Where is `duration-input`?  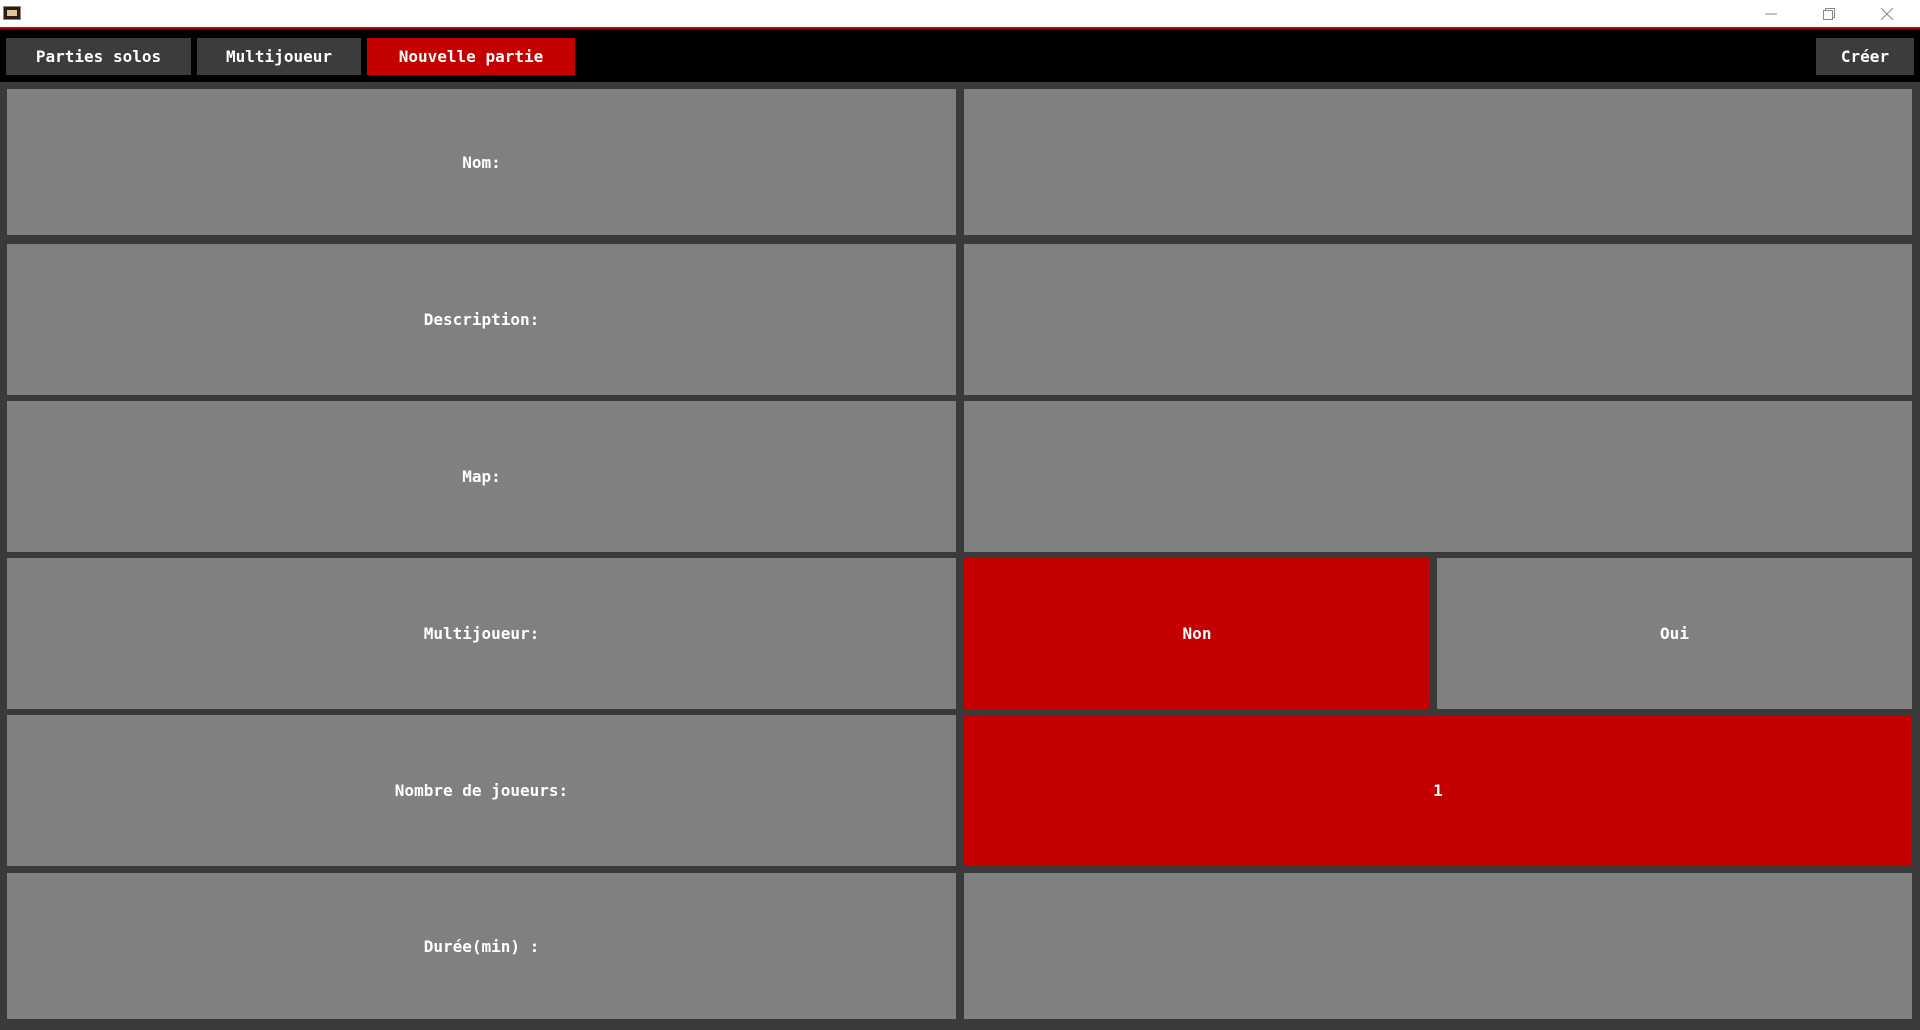 duration-input is located at coordinates (1438, 946).